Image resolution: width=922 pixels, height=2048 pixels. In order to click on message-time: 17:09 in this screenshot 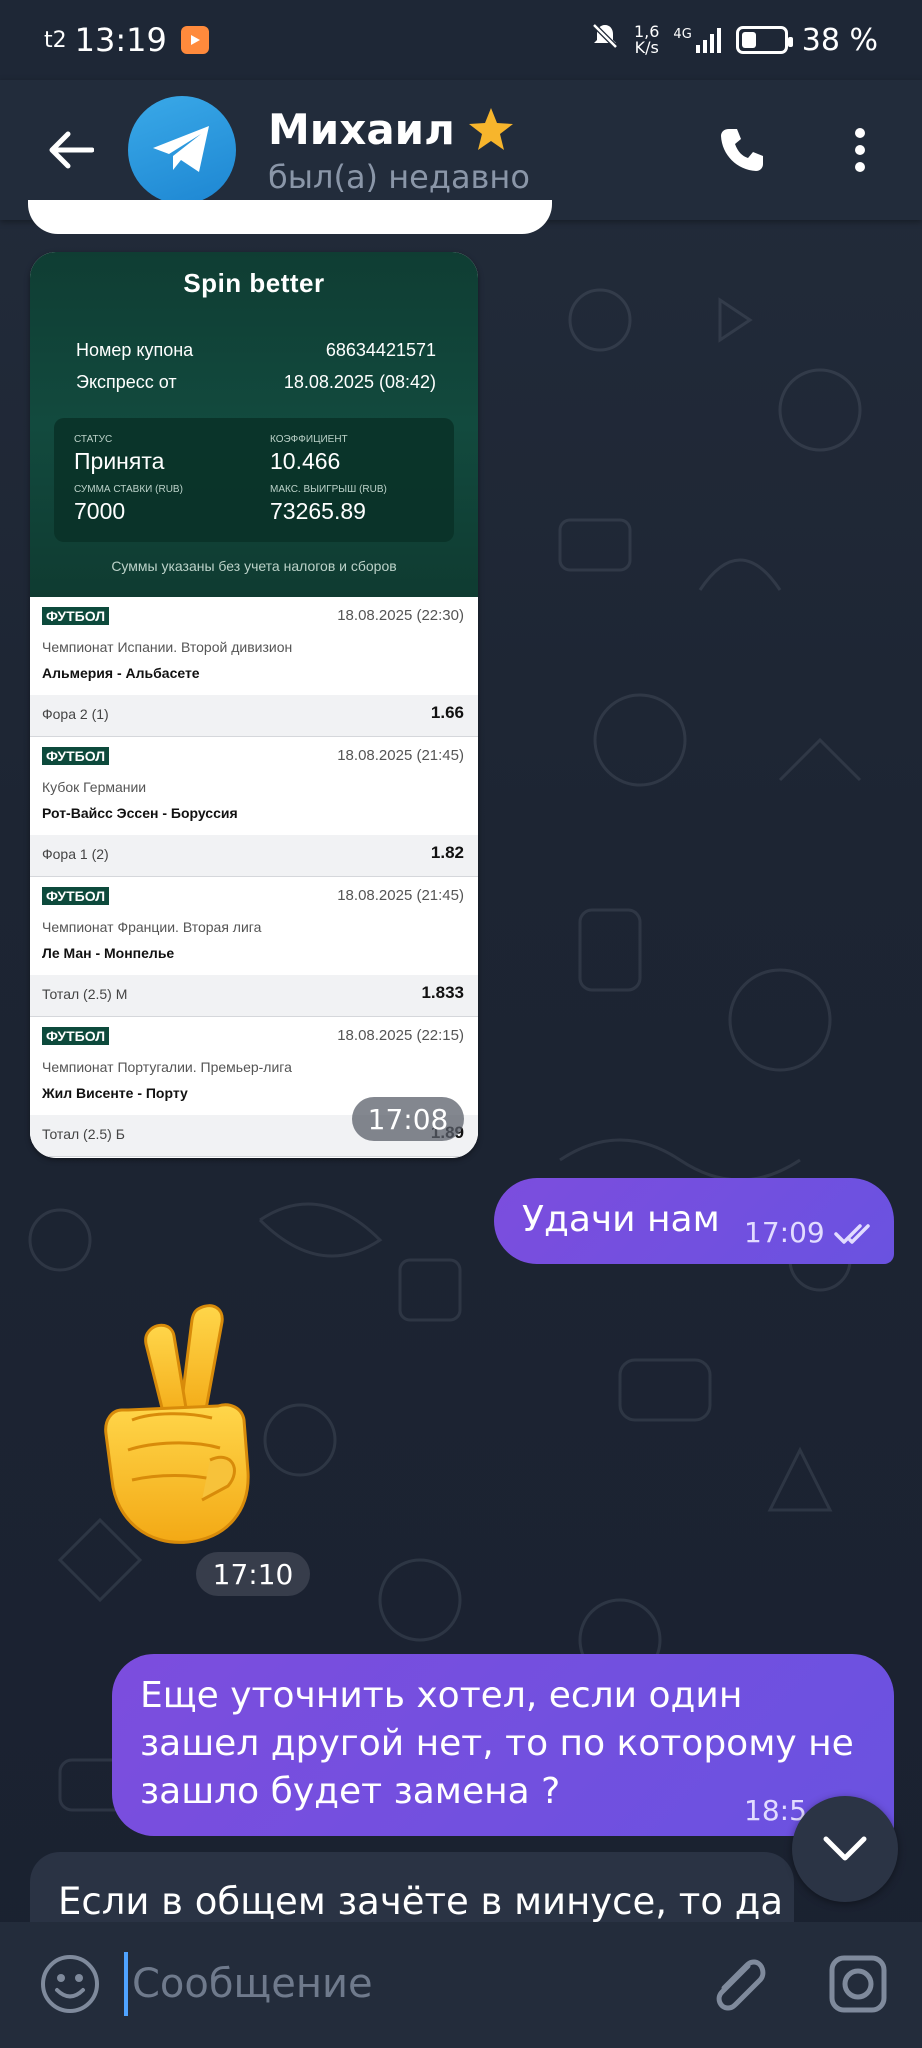, I will do `click(784, 1232)`.